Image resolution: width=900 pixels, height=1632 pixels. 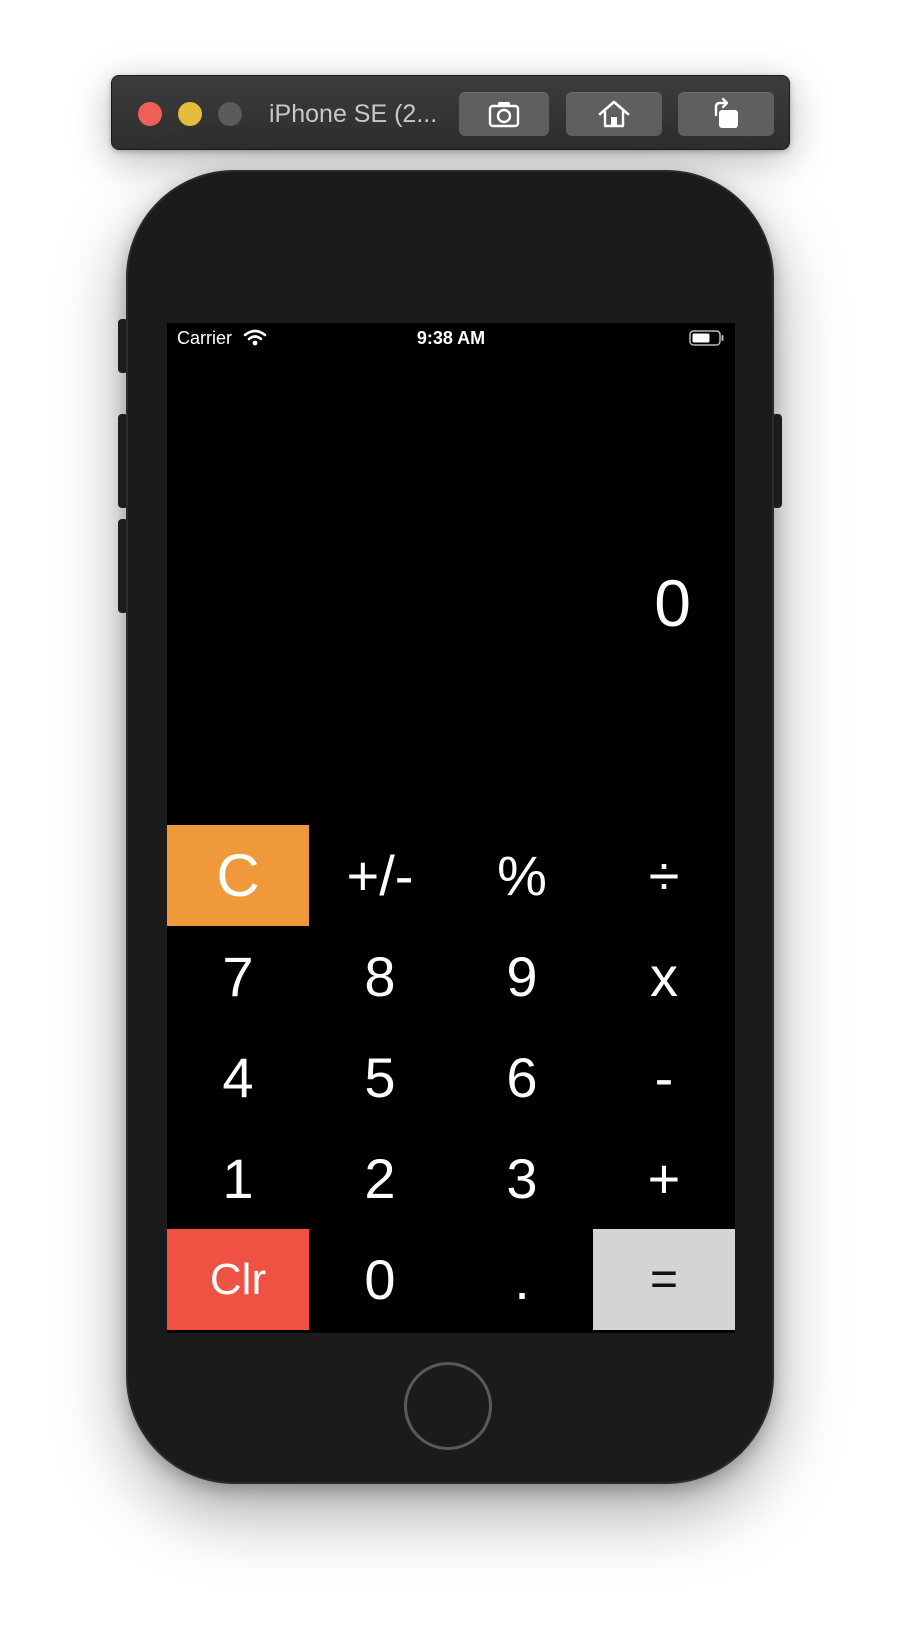 What do you see at coordinates (448, 1406) in the screenshot?
I see `home-button` at bounding box center [448, 1406].